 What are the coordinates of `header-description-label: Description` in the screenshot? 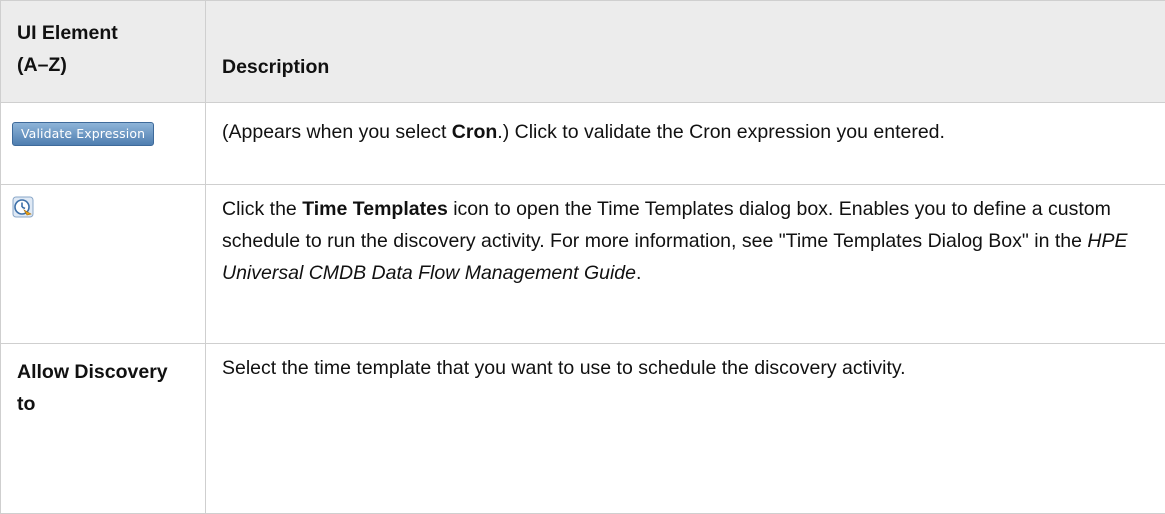 It's located at (685, 68).